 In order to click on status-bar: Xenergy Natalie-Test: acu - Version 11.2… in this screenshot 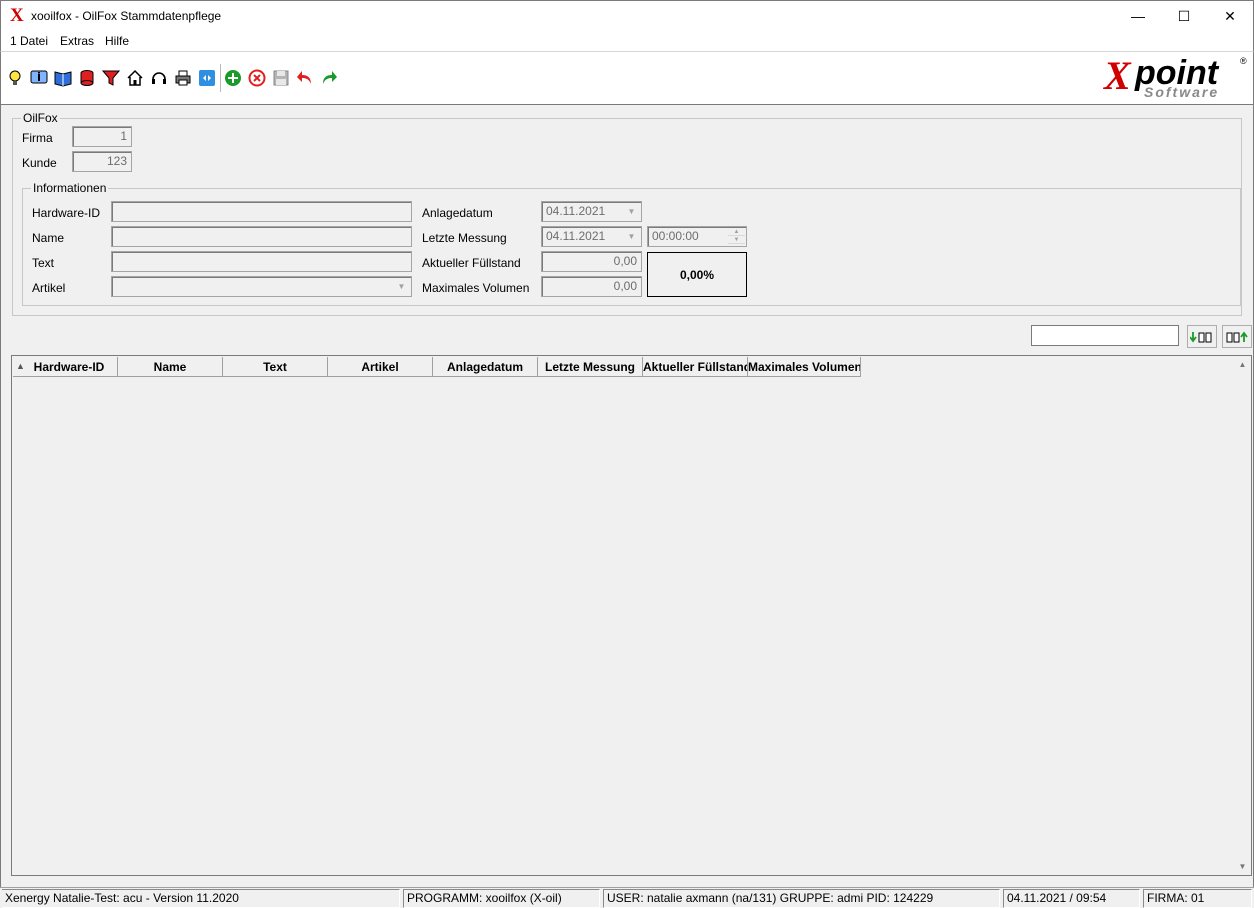, I will do `click(627, 897)`.